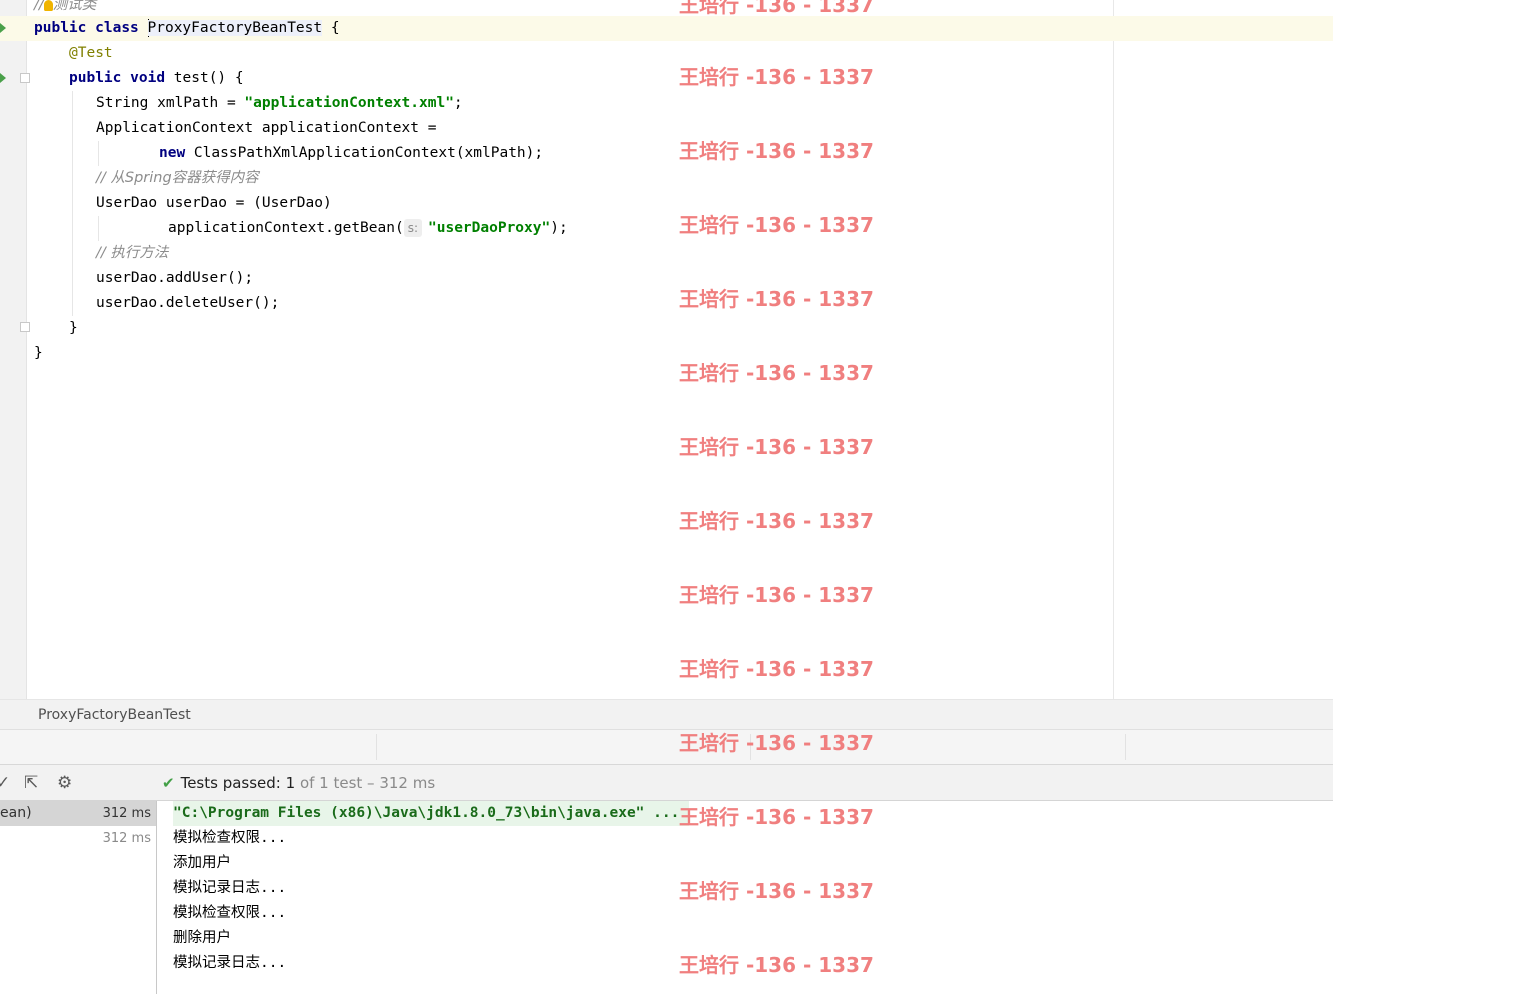  I want to click on run-test-icon, so click(3, 78).